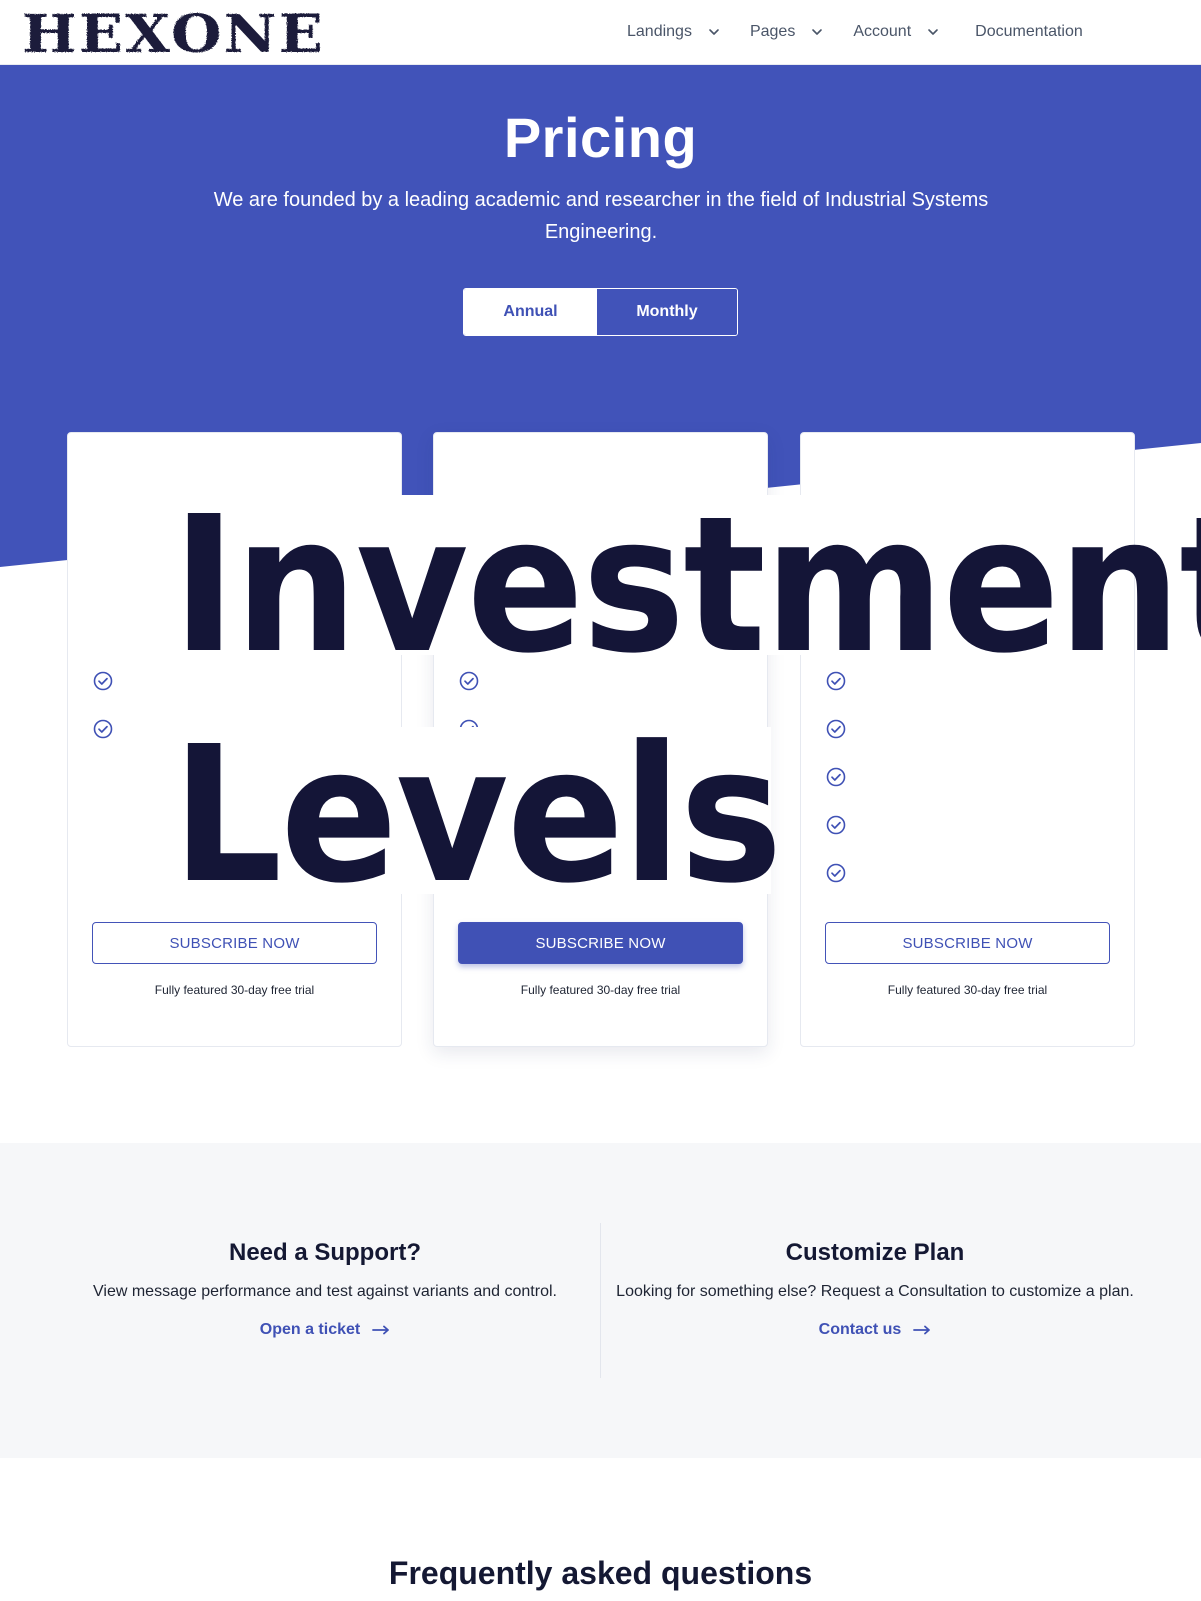  What do you see at coordinates (530, 312) in the screenshot?
I see `toggle-annual: Annual` at bounding box center [530, 312].